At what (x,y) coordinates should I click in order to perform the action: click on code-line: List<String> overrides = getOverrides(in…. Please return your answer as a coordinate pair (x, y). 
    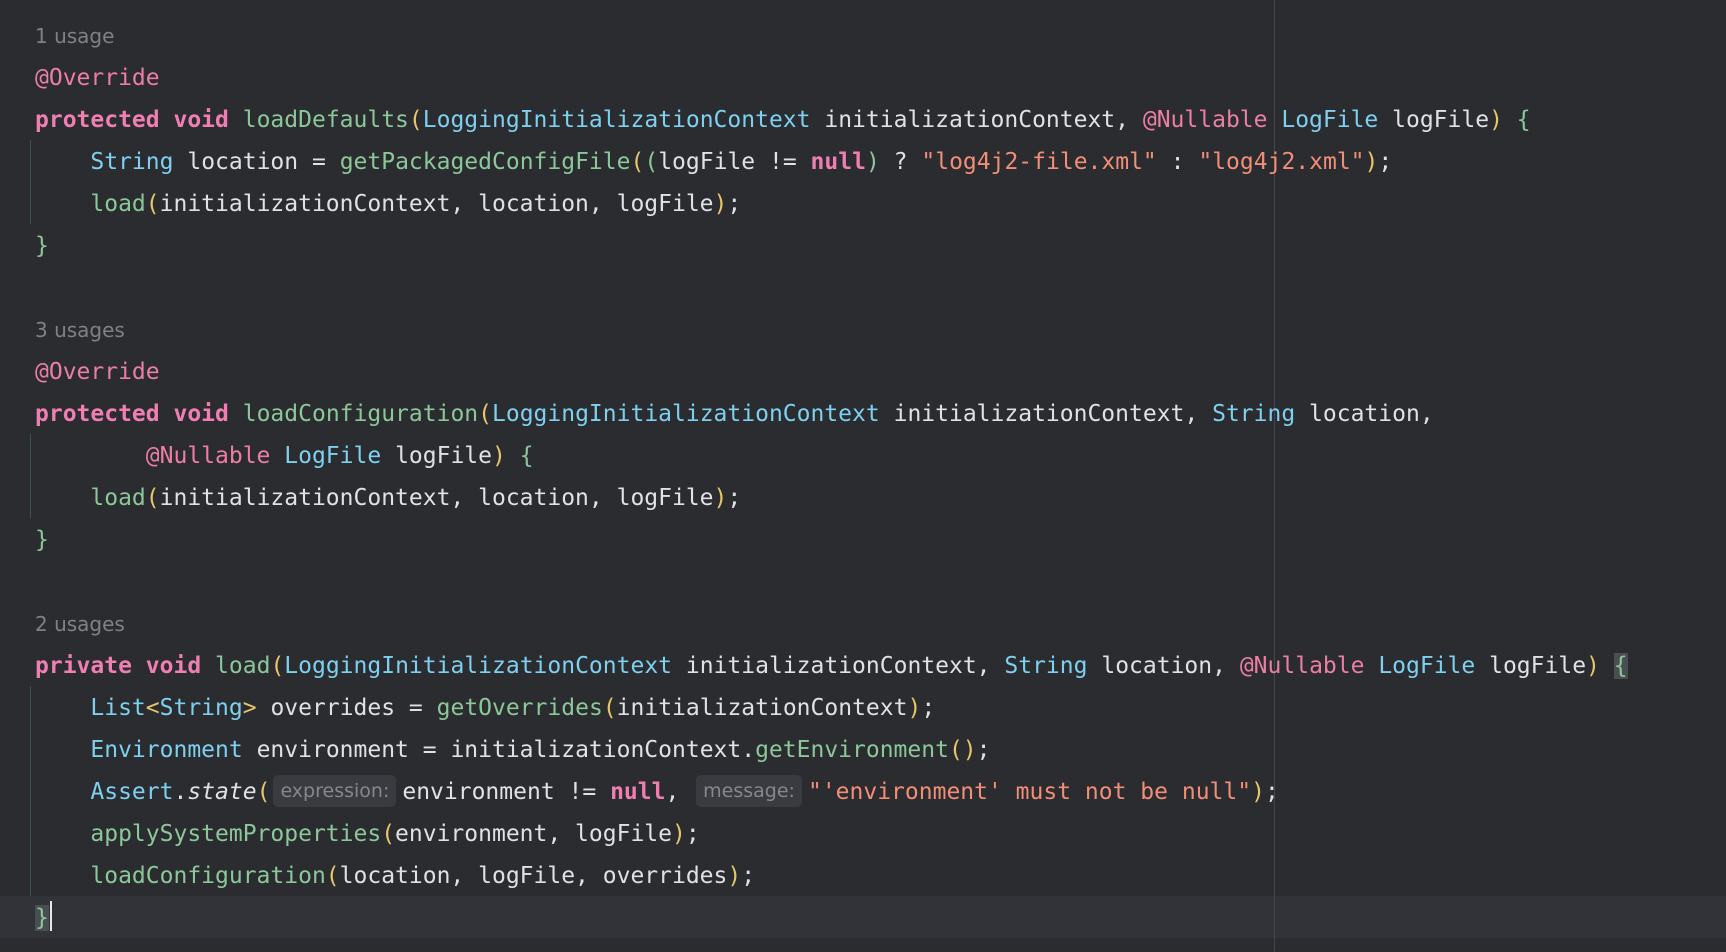
    Looking at the image, I should click on (485, 708).